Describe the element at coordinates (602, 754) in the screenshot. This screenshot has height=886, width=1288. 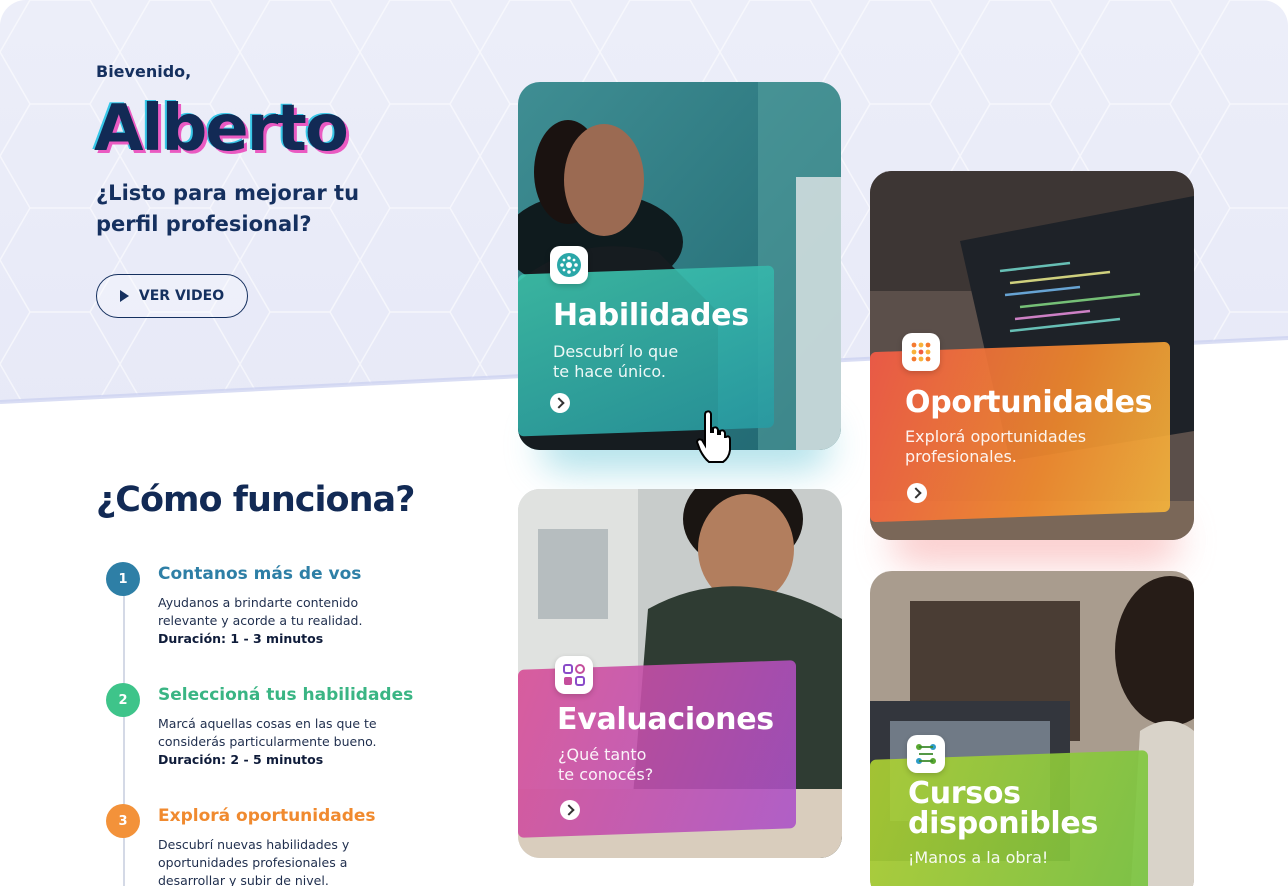
I see `card-subtitle-line: ¿Qué tanto` at that location.